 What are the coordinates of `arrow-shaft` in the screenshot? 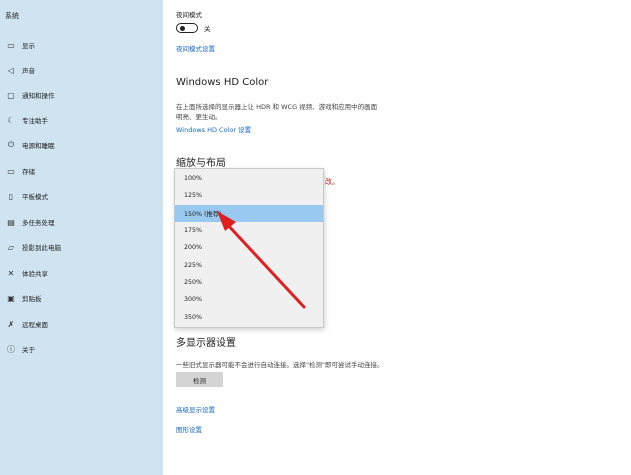 It's located at (265, 265).